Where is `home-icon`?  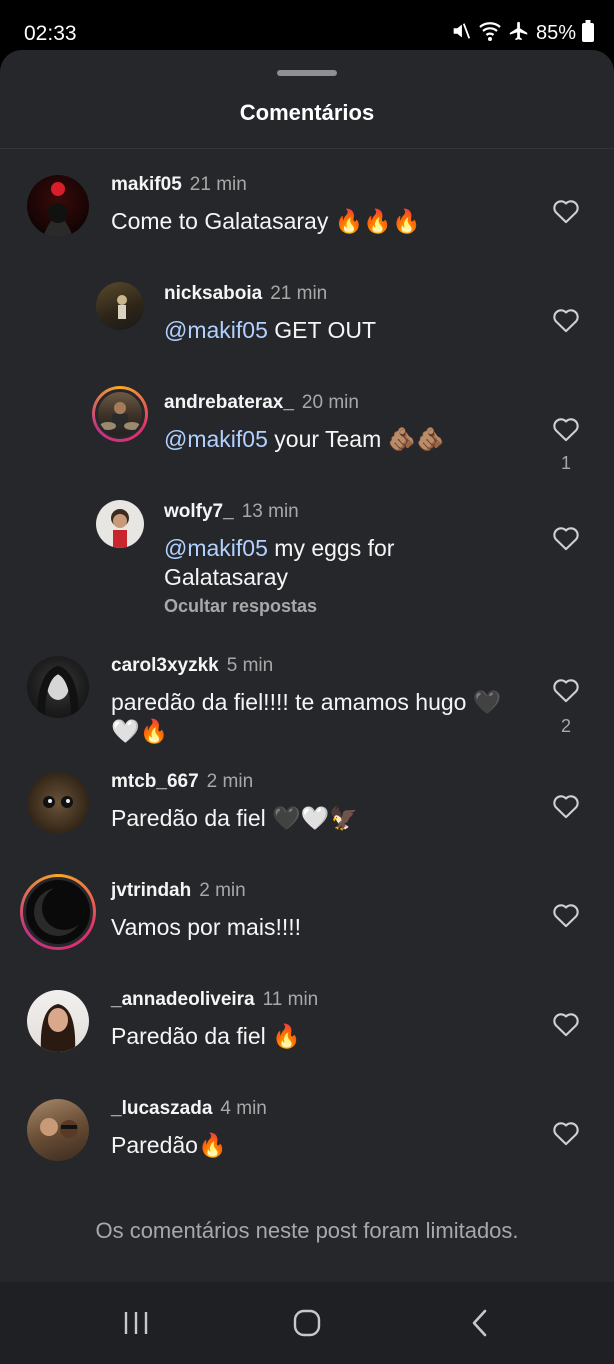
home-icon is located at coordinates (307, 1323).